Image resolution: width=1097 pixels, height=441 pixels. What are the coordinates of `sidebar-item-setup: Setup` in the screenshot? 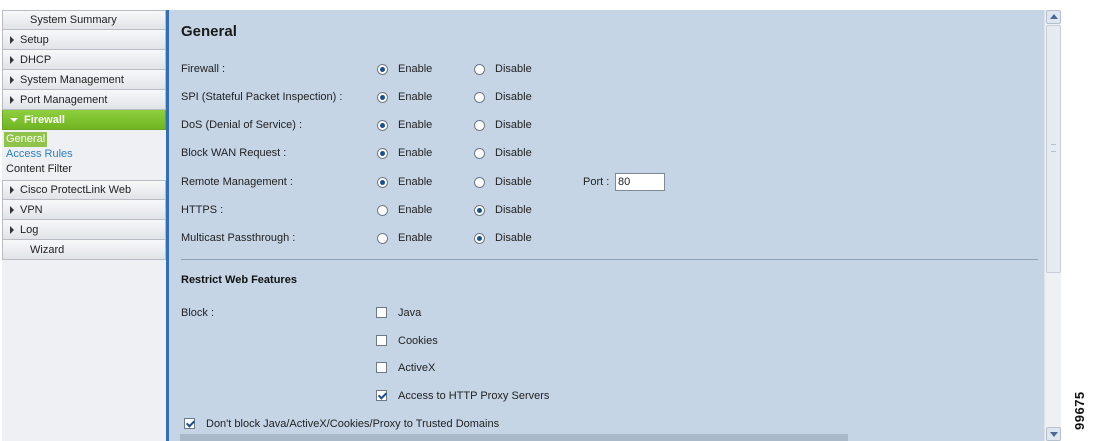 It's located at (84, 40).